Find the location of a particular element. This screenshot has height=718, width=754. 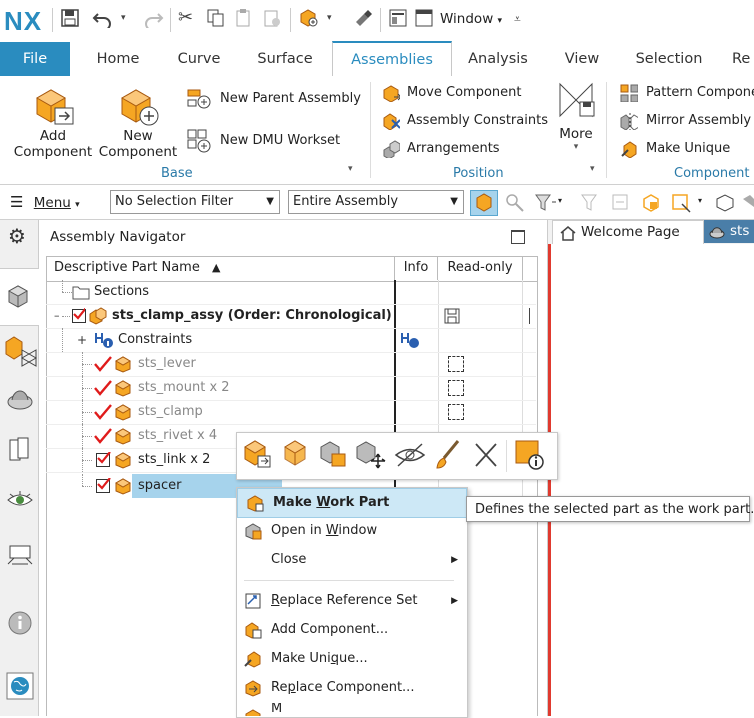

move-component-button: Move Component is located at coordinates (462, 93).